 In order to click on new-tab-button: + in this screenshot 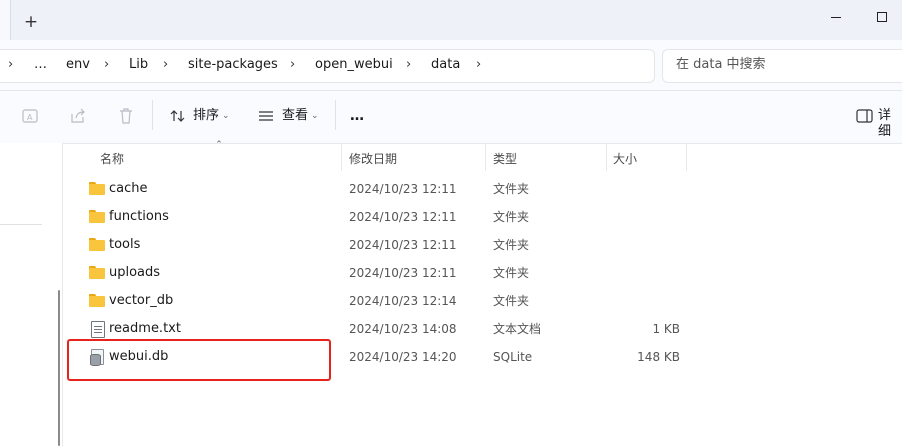, I will do `click(31, 22)`.